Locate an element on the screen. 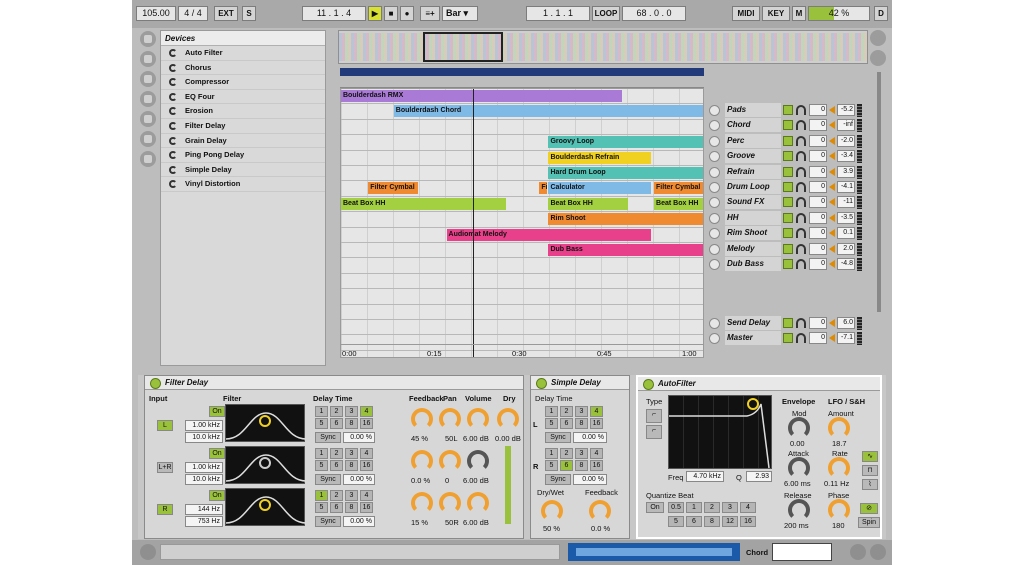 The height and width of the screenshot is (565, 1024). play-button: ▶ is located at coordinates (375, 13).